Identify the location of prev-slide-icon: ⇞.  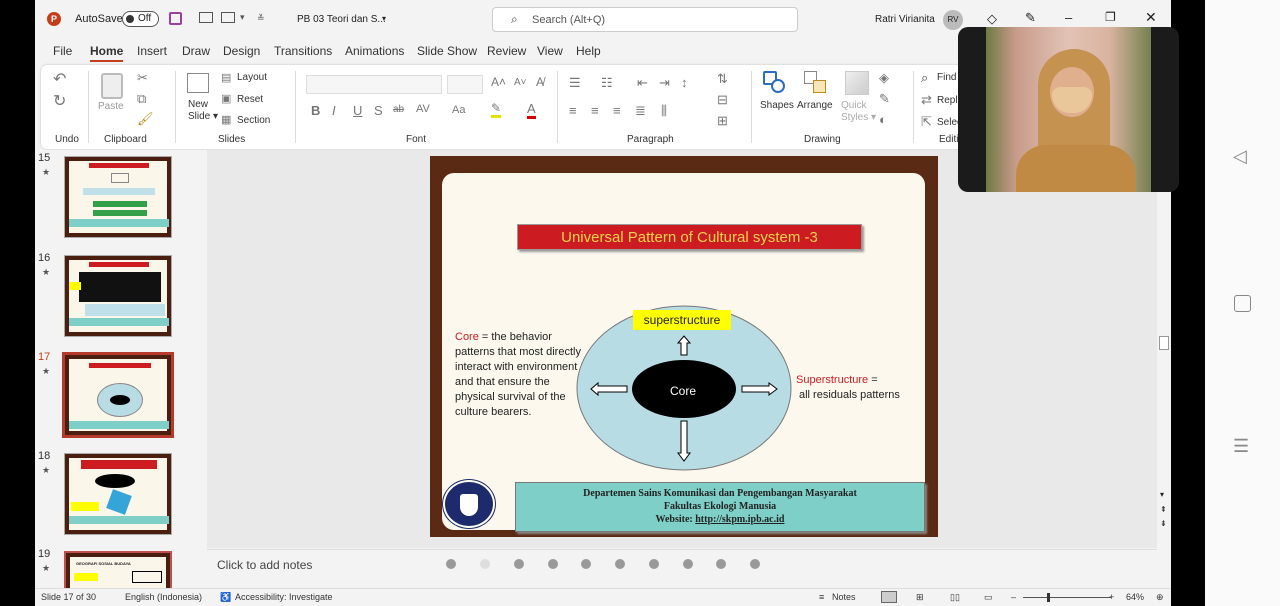
(1163, 509).